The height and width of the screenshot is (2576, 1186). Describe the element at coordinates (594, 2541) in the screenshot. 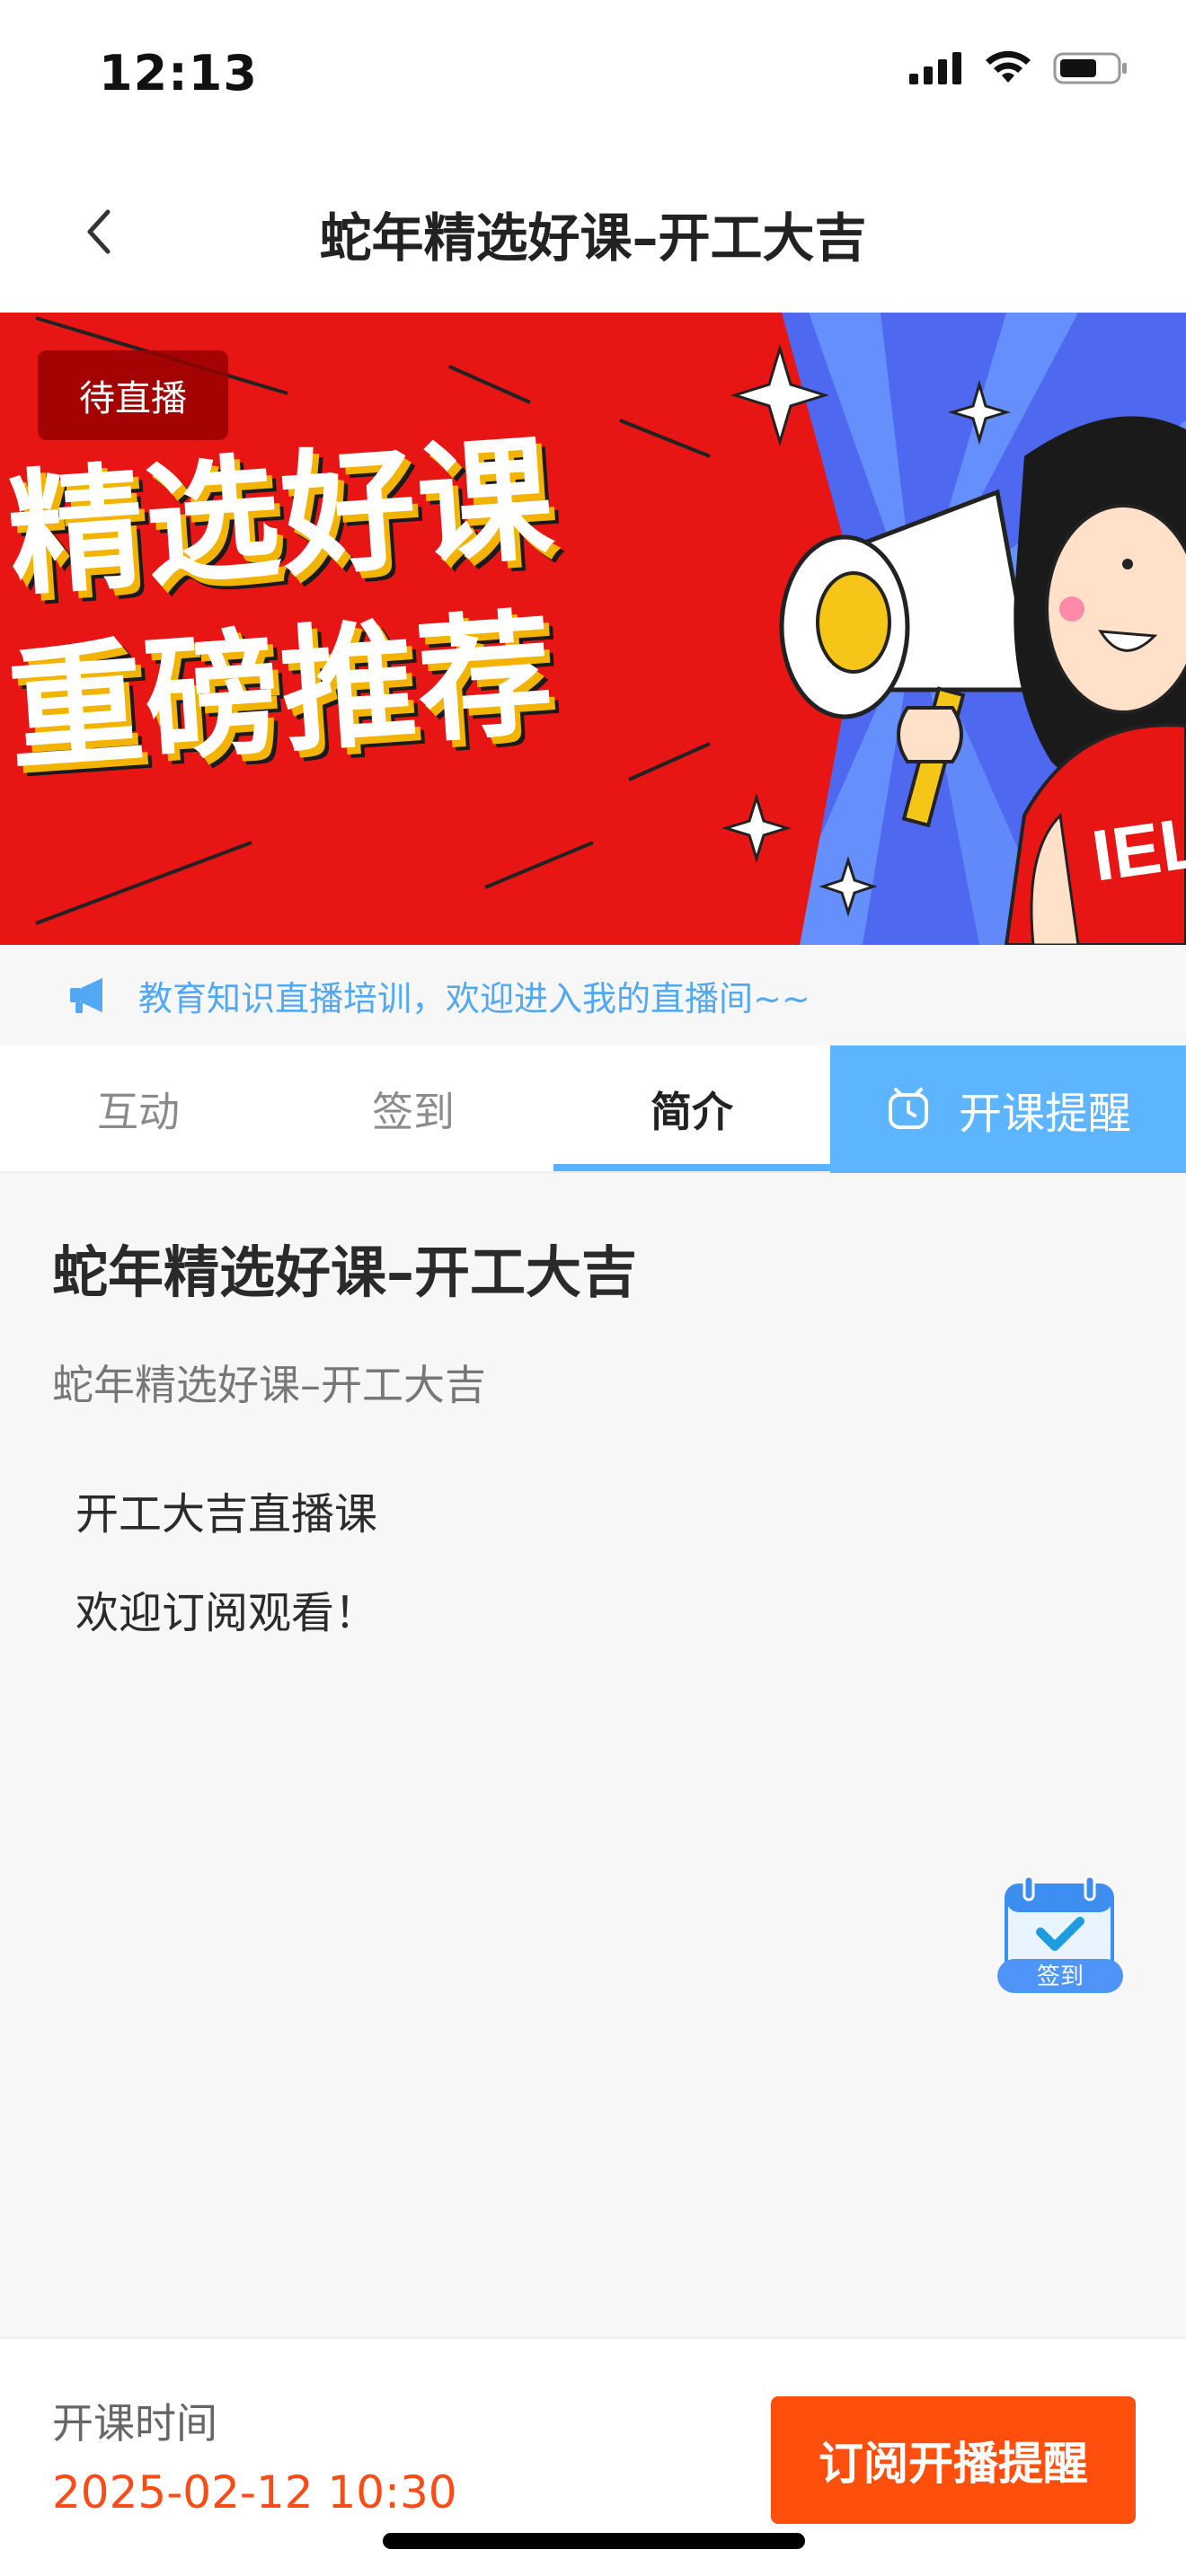

I see `home-indicator` at that location.